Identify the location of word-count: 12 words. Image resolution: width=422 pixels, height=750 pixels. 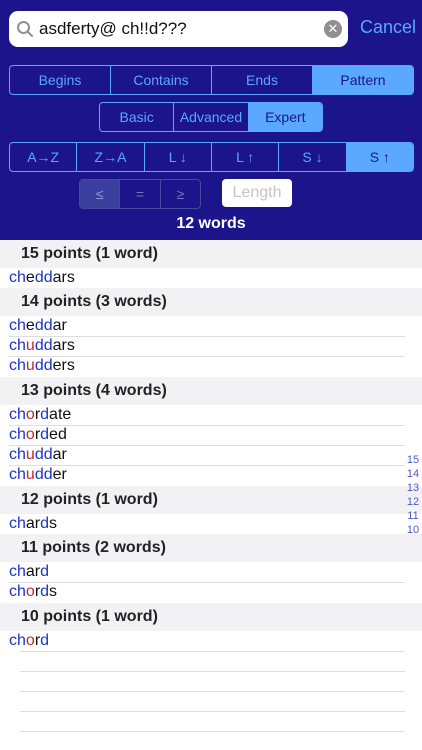
(211, 223).